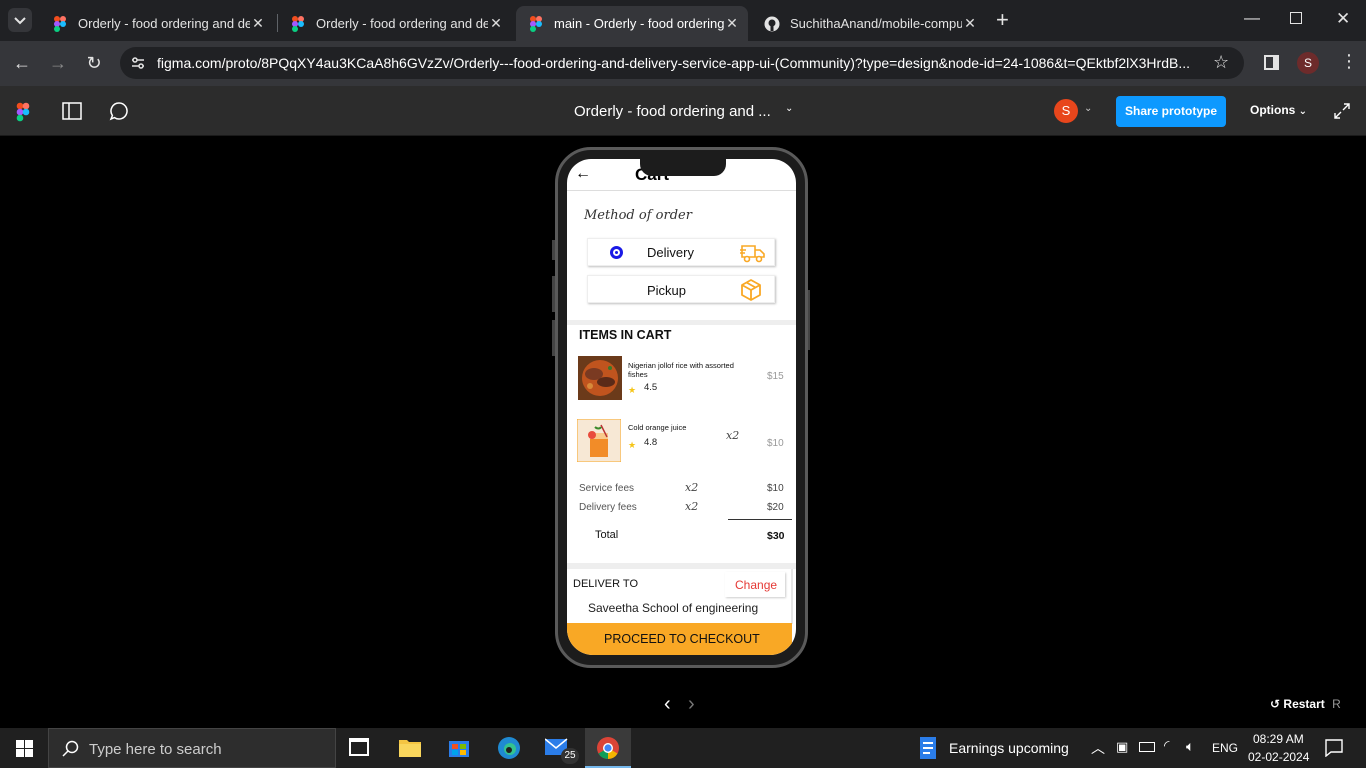  I want to click on clock-time: 08:29 AM, so click(1278, 739).